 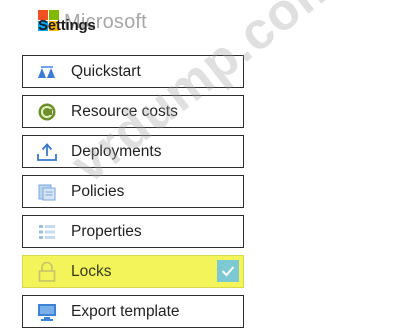 What do you see at coordinates (125, 311) in the screenshot?
I see `menu-item-label: Export template` at bounding box center [125, 311].